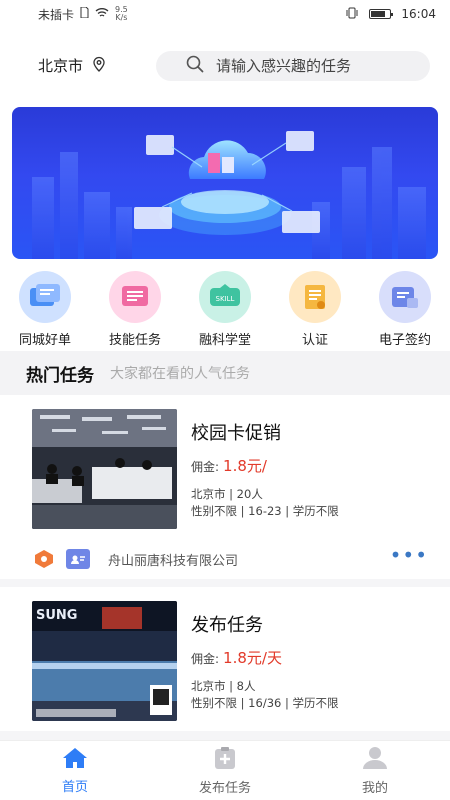 Image resolution: width=450 pixels, height=800 pixels. Describe the element at coordinates (223, 686) in the screenshot. I see `task-location: 北京市 | 8人` at that location.